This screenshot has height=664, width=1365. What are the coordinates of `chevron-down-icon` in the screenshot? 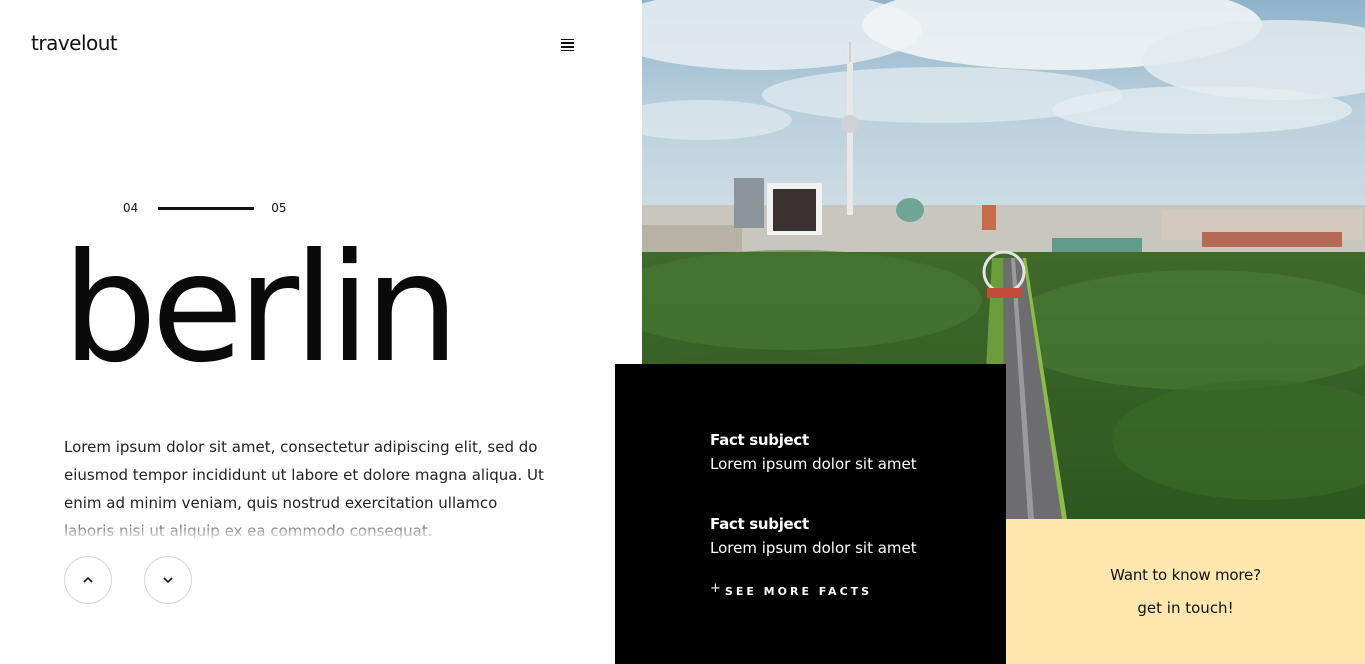 It's located at (168, 580).